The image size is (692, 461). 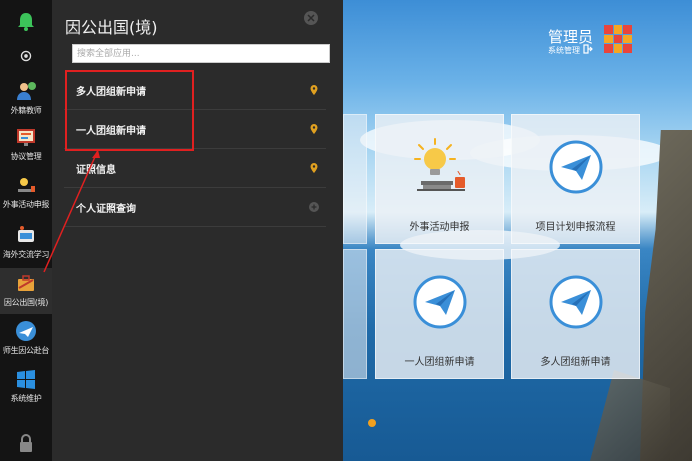 What do you see at coordinates (26, 204) in the screenshot?
I see `rail-label: 外事活动申报` at bounding box center [26, 204].